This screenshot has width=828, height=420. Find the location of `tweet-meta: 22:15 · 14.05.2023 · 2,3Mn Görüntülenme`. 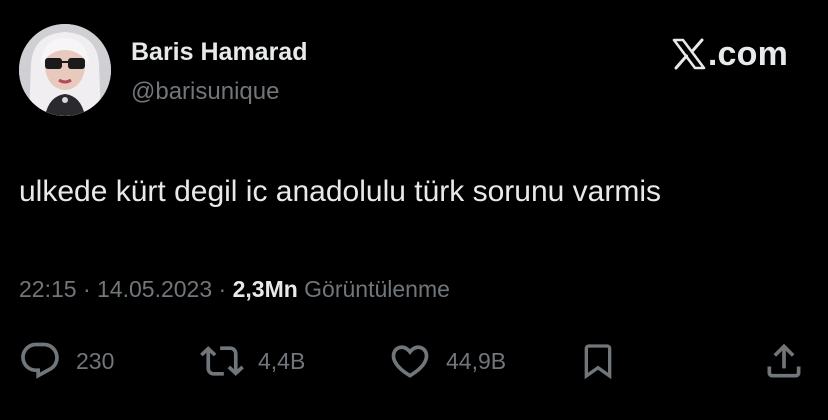

tweet-meta: 22:15 · 14.05.2023 · 2,3Mn Görüntülenme is located at coordinates (234, 289).